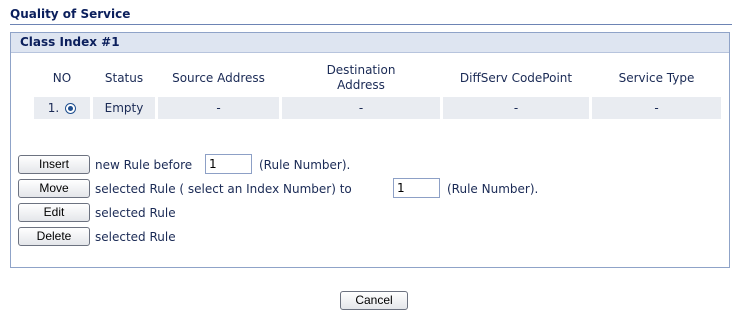  What do you see at coordinates (516, 108) in the screenshot?
I see `cell-diffserv-codepoint: -` at bounding box center [516, 108].